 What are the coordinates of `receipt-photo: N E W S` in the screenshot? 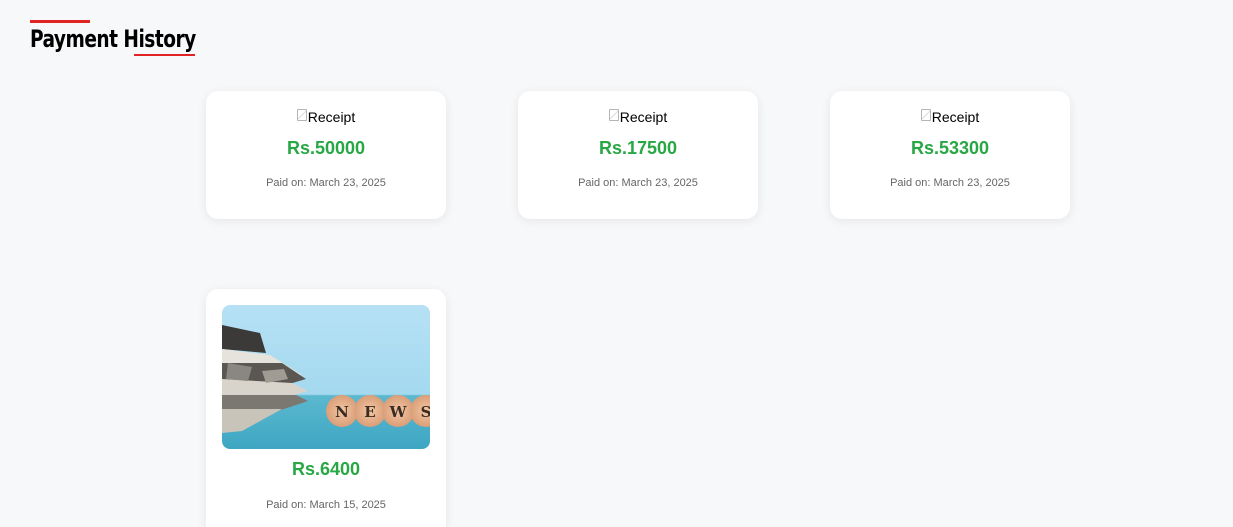 It's located at (326, 377).